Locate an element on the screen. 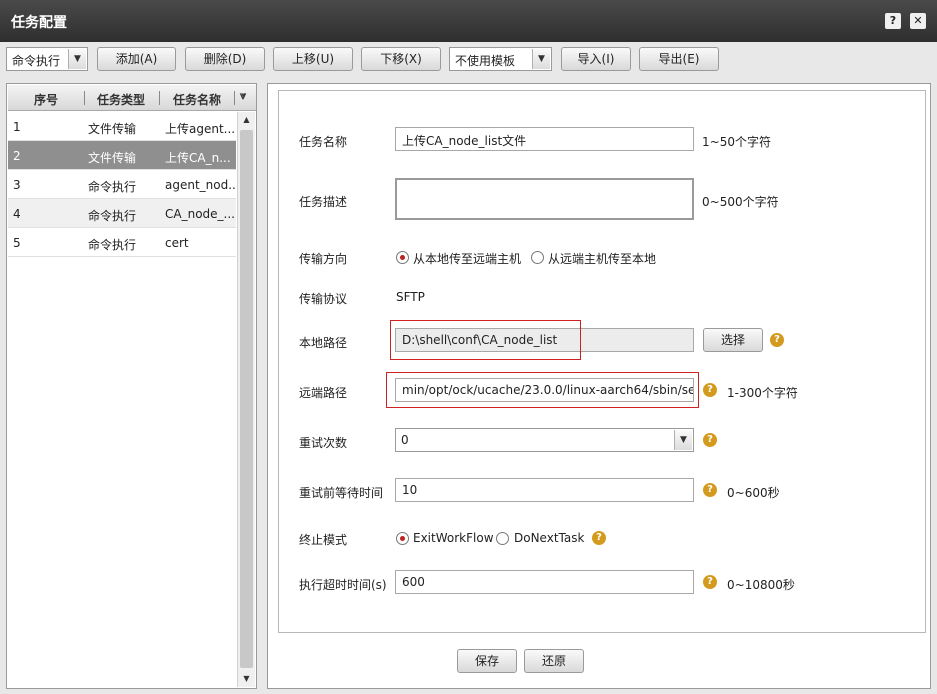  timeout-label: 执行超时时间(s) is located at coordinates (343, 585).